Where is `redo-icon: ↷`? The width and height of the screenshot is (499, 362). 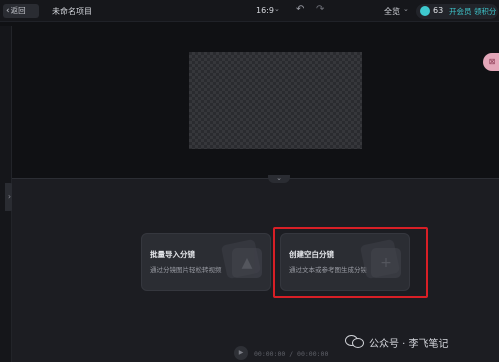 redo-icon: ↷ is located at coordinates (320, 9).